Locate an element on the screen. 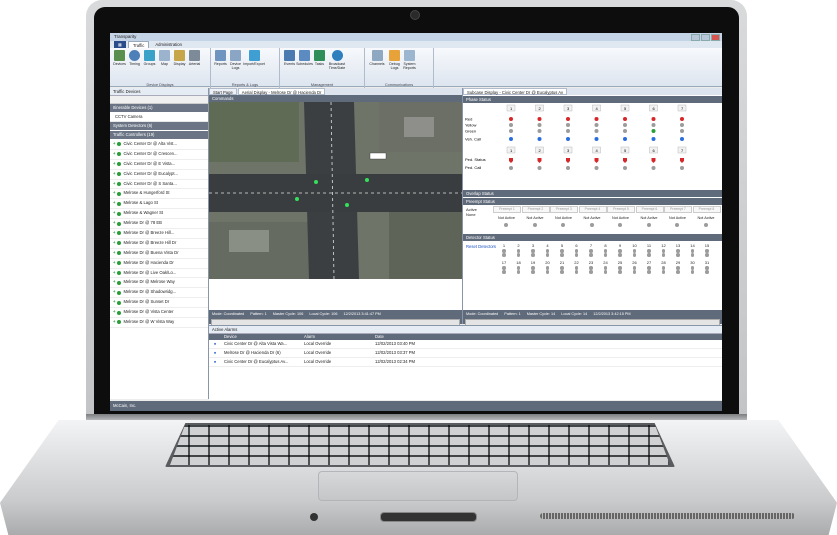 This screenshot has width=837, height=535. device-logs-button: Device Logs is located at coordinates (235, 60).